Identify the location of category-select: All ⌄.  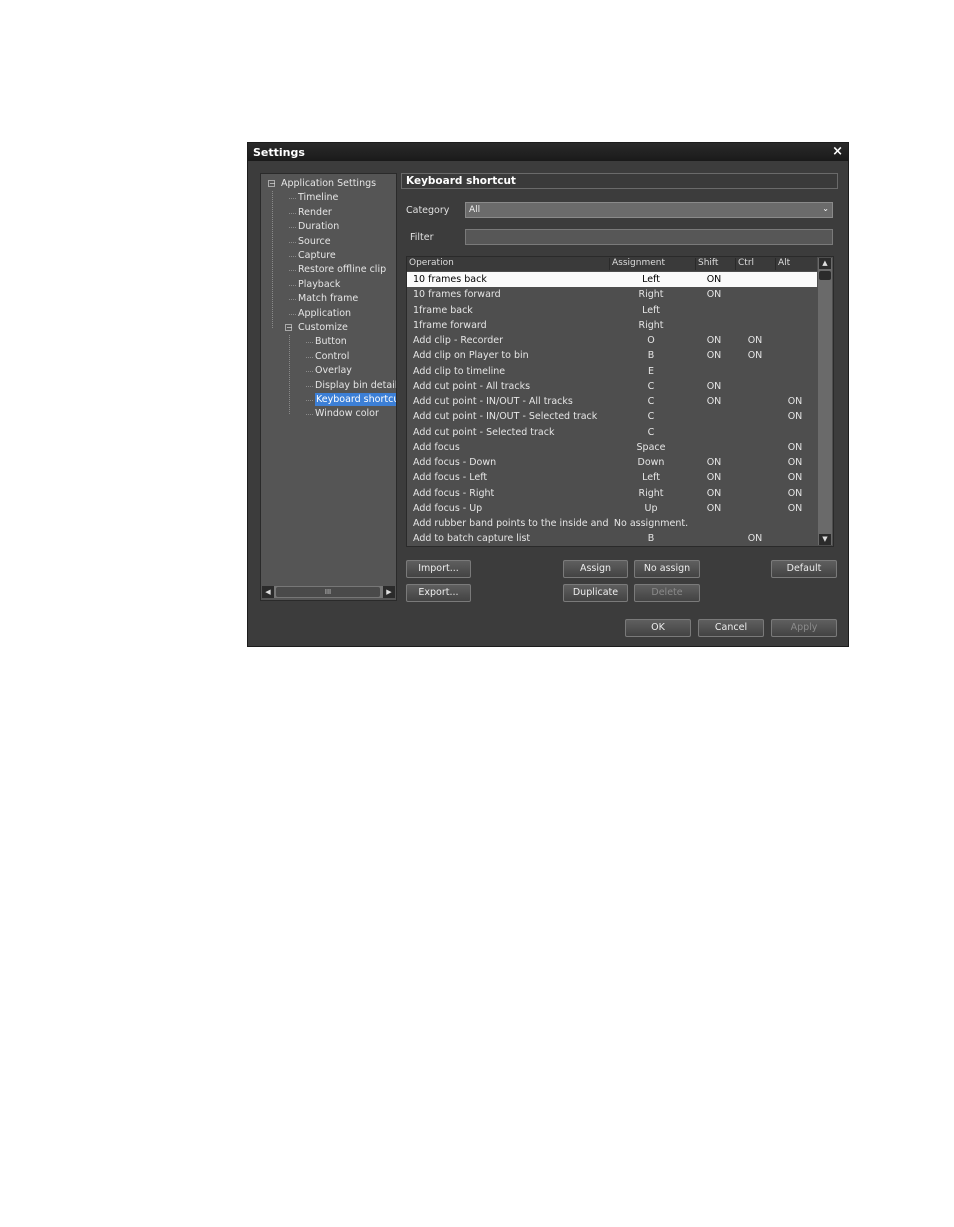
(649, 210).